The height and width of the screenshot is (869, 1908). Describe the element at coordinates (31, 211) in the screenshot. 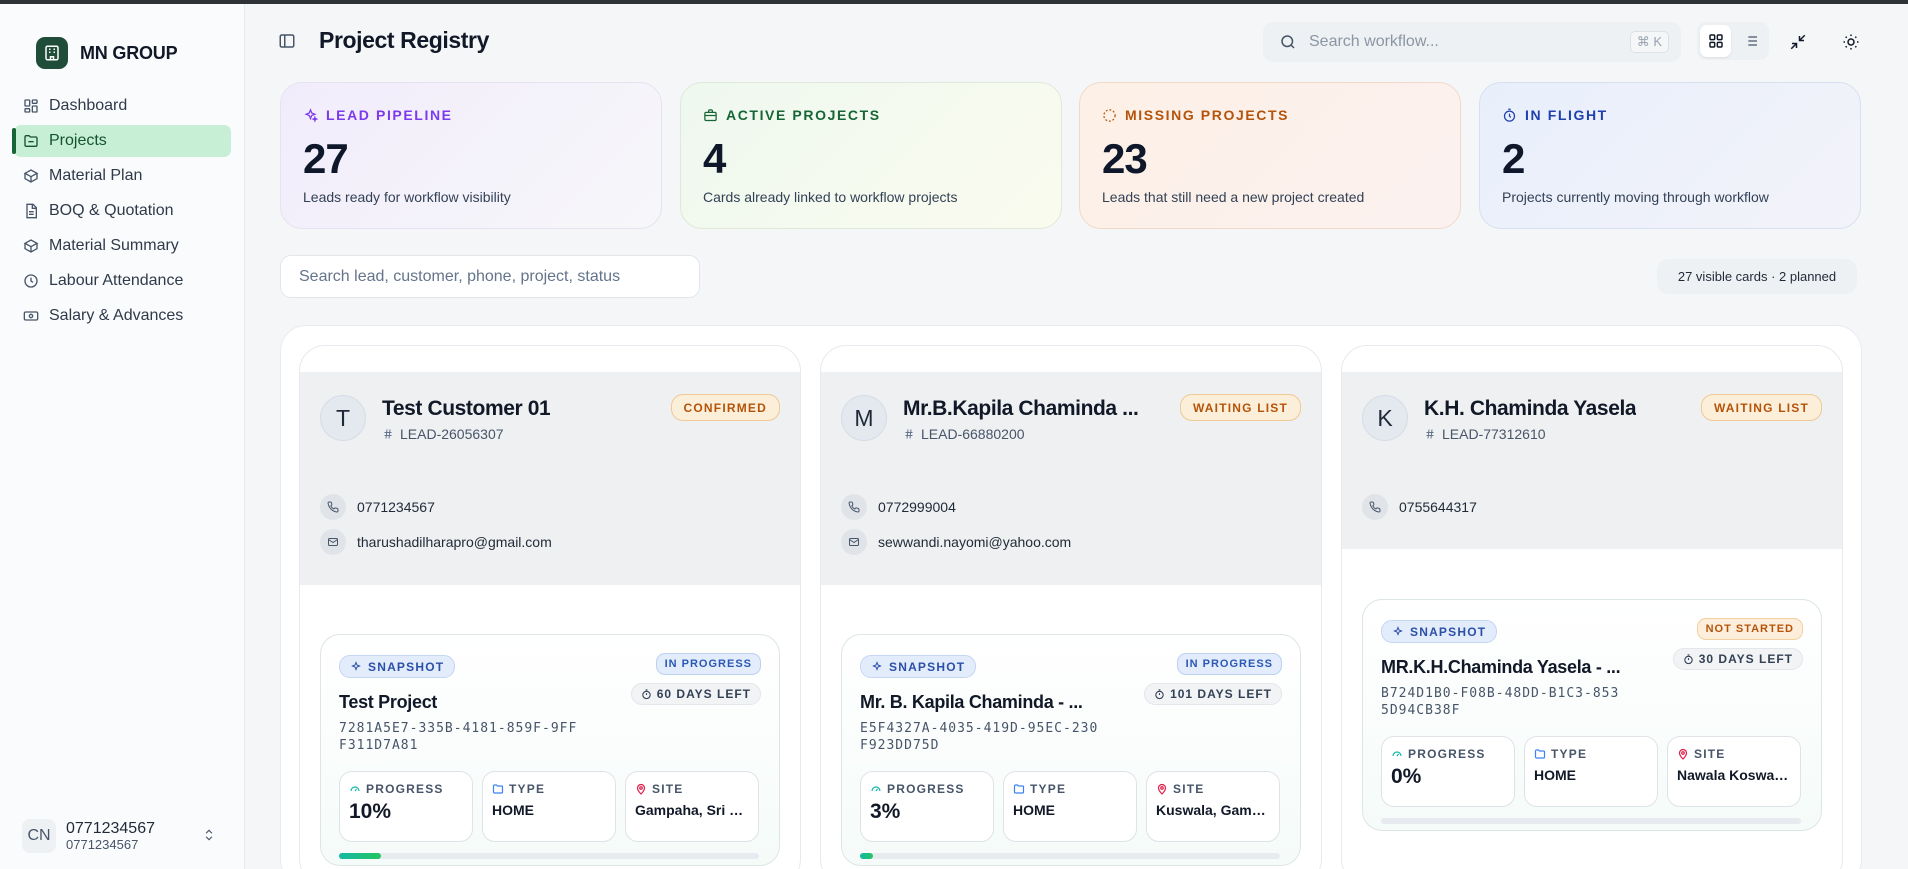

I see `document-icon` at that location.